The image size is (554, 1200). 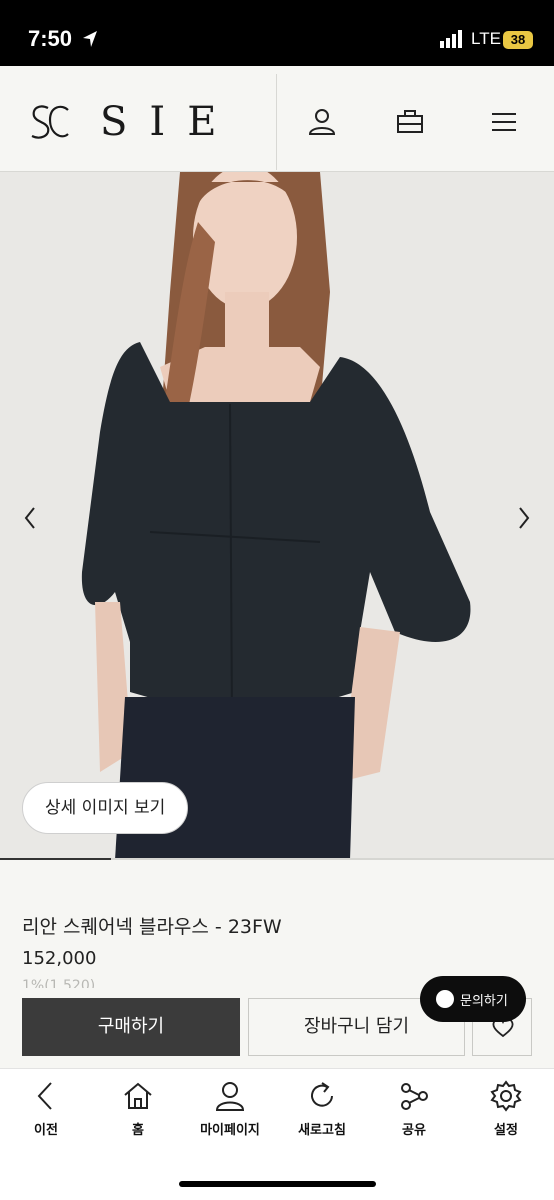 What do you see at coordinates (486, 38) in the screenshot?
I see `network-type: LTE` at bounding box center [486, 38].